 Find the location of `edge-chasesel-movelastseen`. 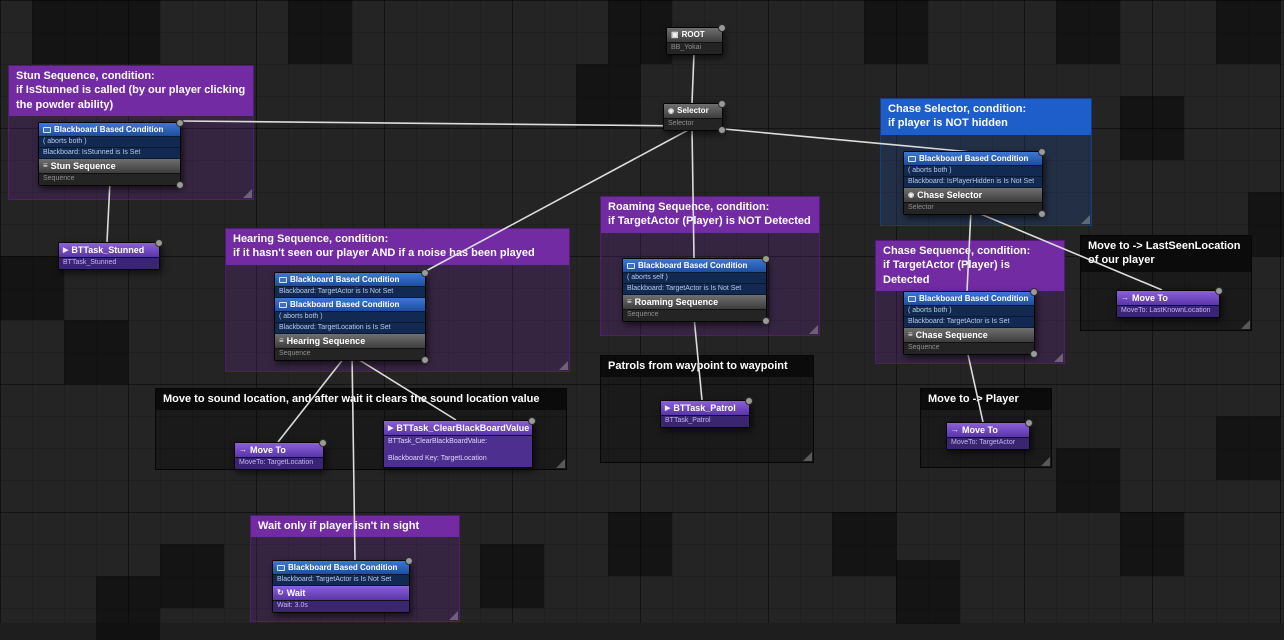

edge-chasesel-movelastseen is located at coordinates (1066, 250).